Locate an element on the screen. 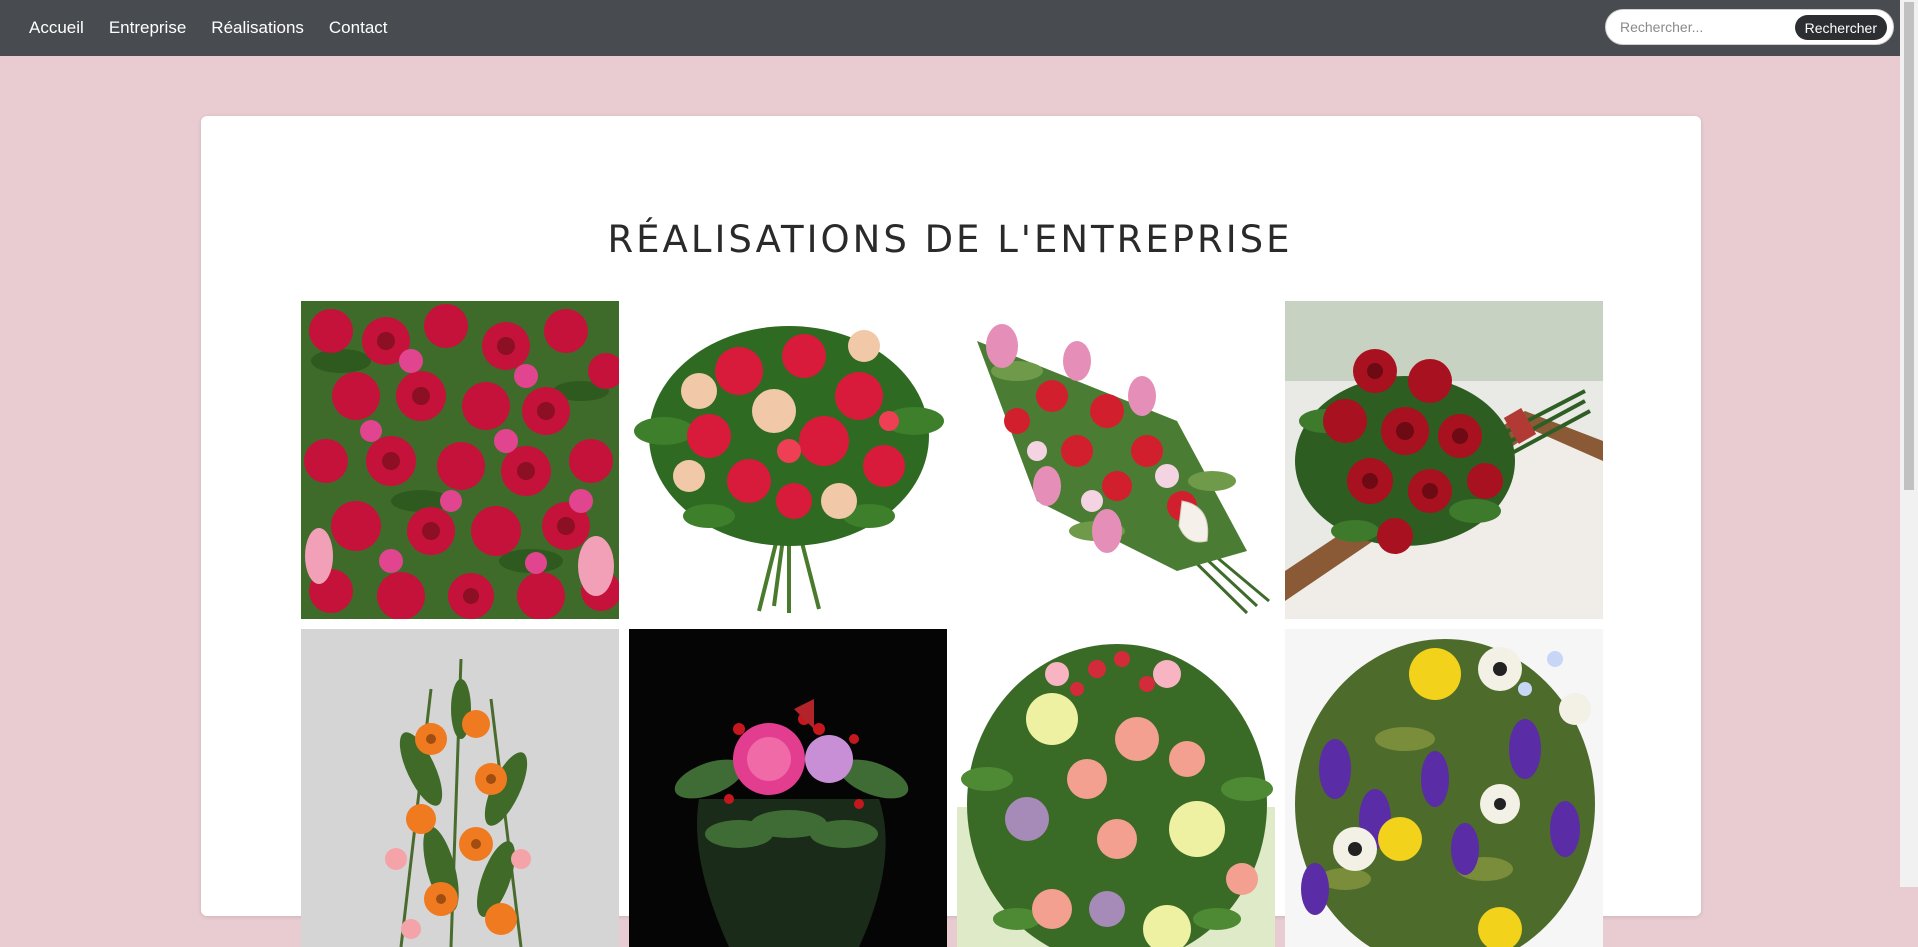 This screenshot has height=947, width=1918. nav-link-accueil: Accueil is located at coordinates (56, 28).